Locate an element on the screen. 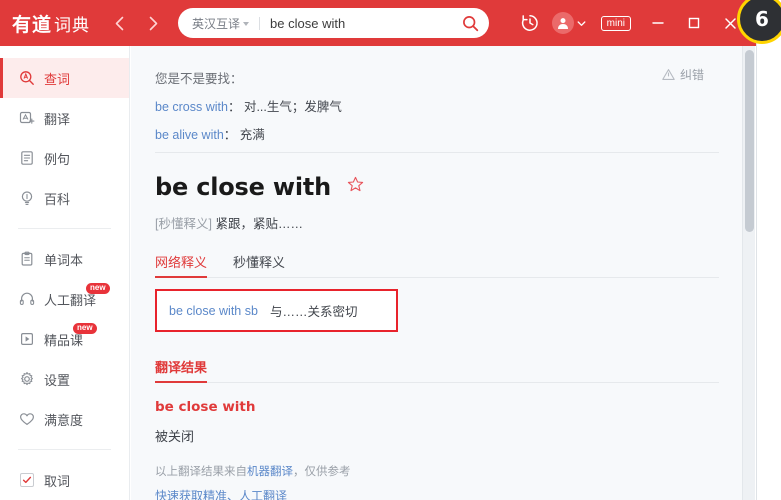  translation-source-term: be close with is located at coordinates (205, 407).